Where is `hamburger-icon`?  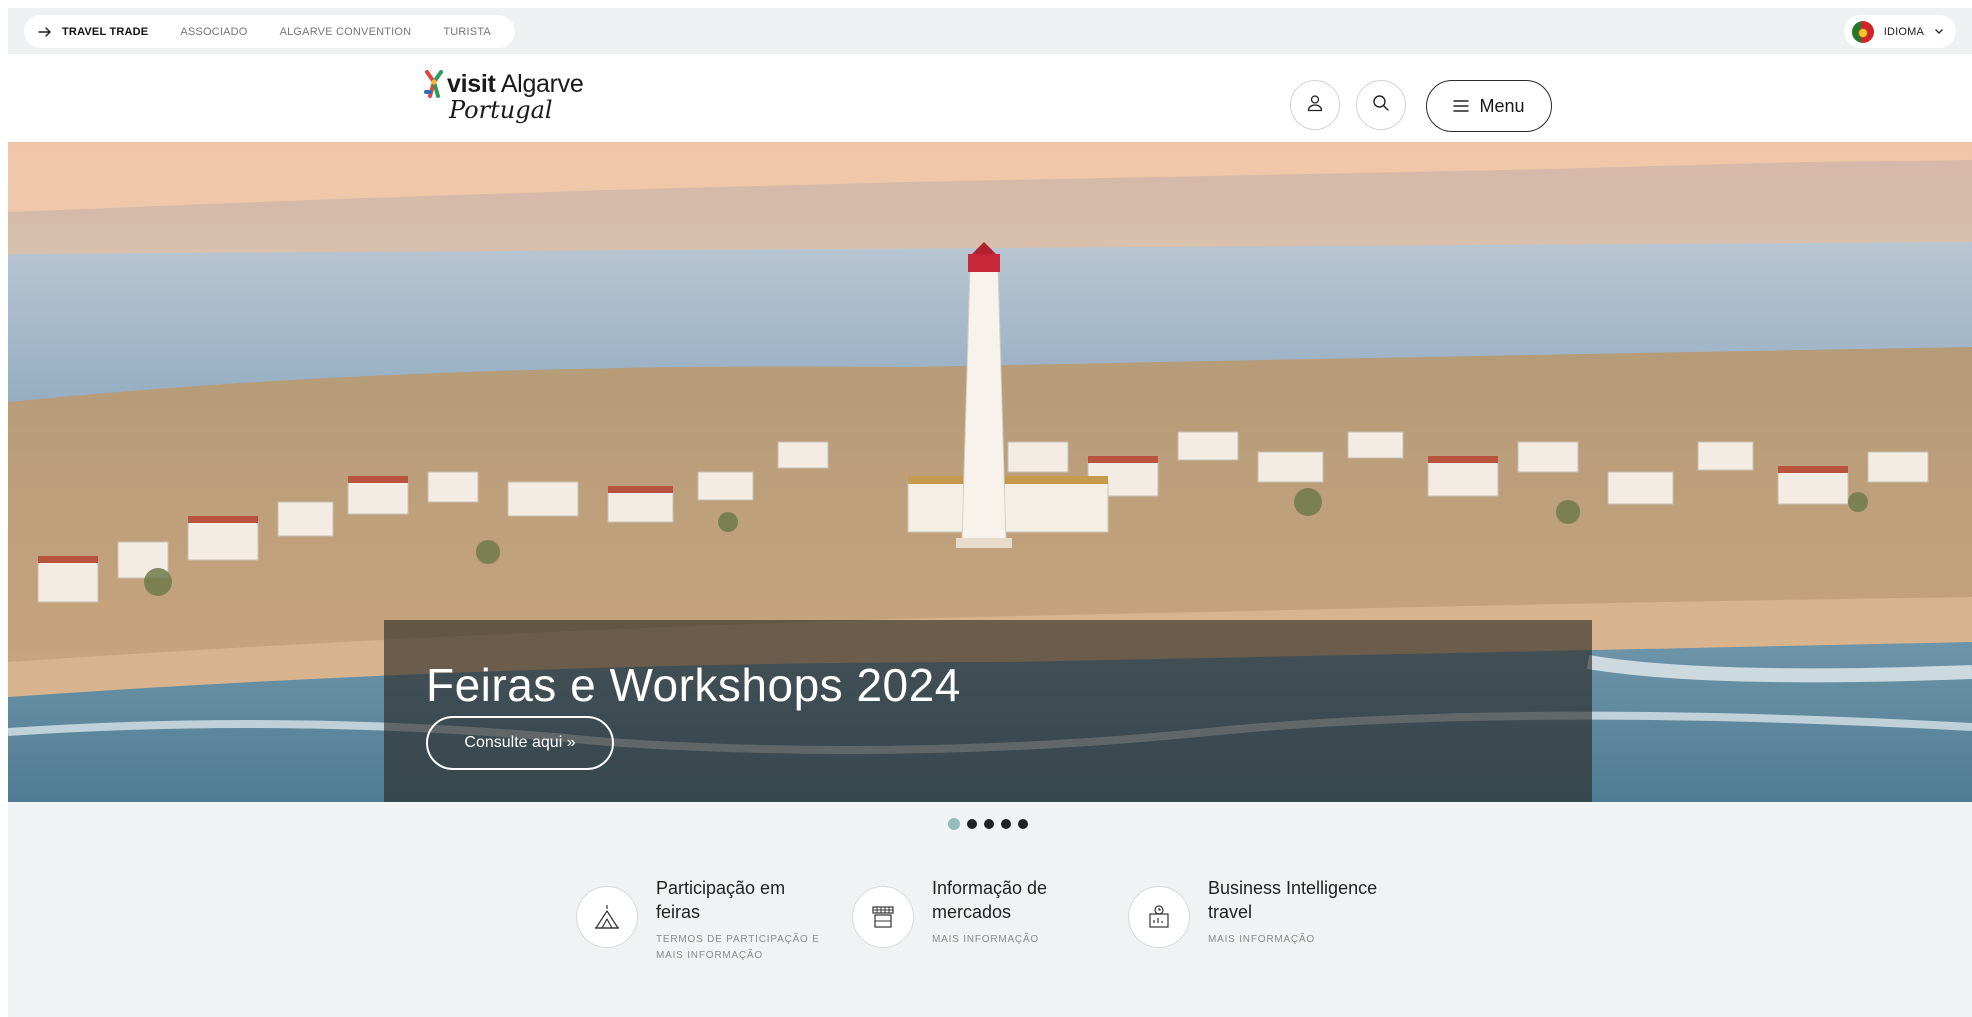
hamburger-icon is located at coordinates (1461, 106).